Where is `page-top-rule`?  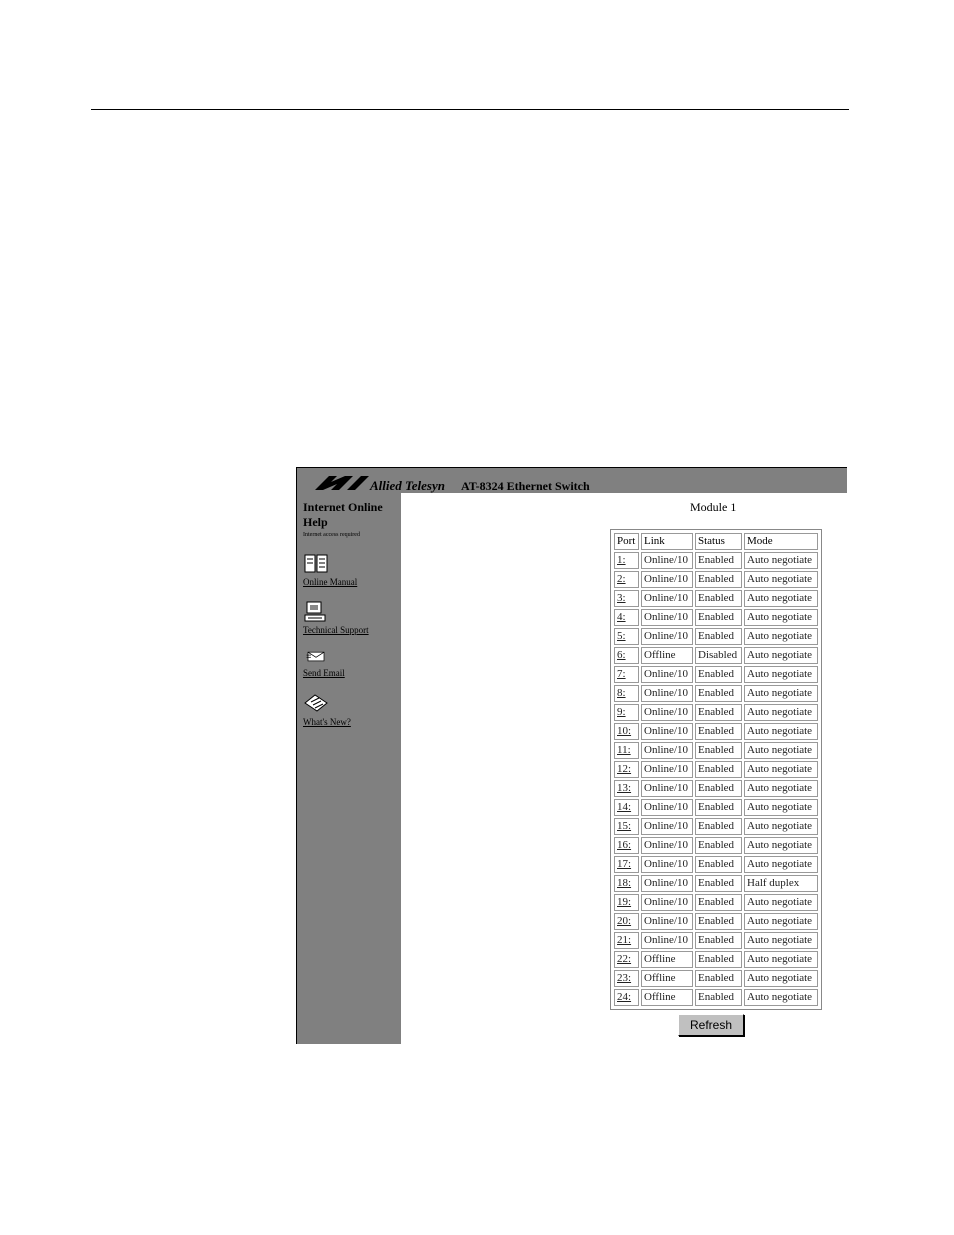
page-top-rule is located at coordinates (470, 109).